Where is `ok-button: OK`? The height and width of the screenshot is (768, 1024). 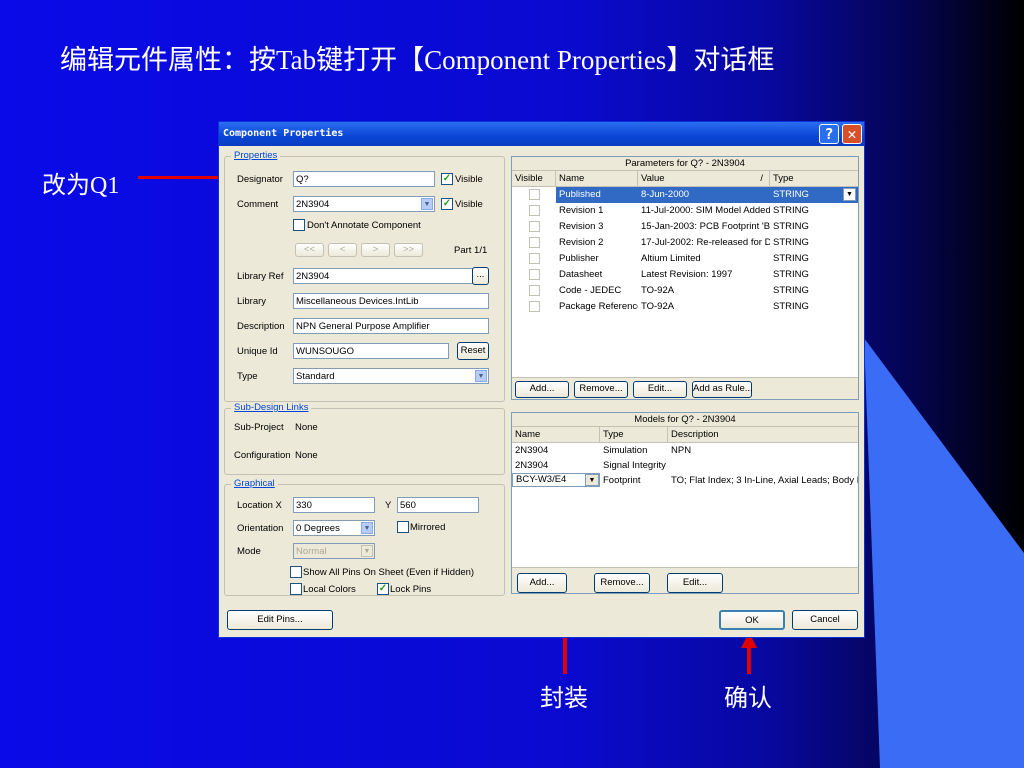
ok-button: OK is located at coordinates (752, 620).